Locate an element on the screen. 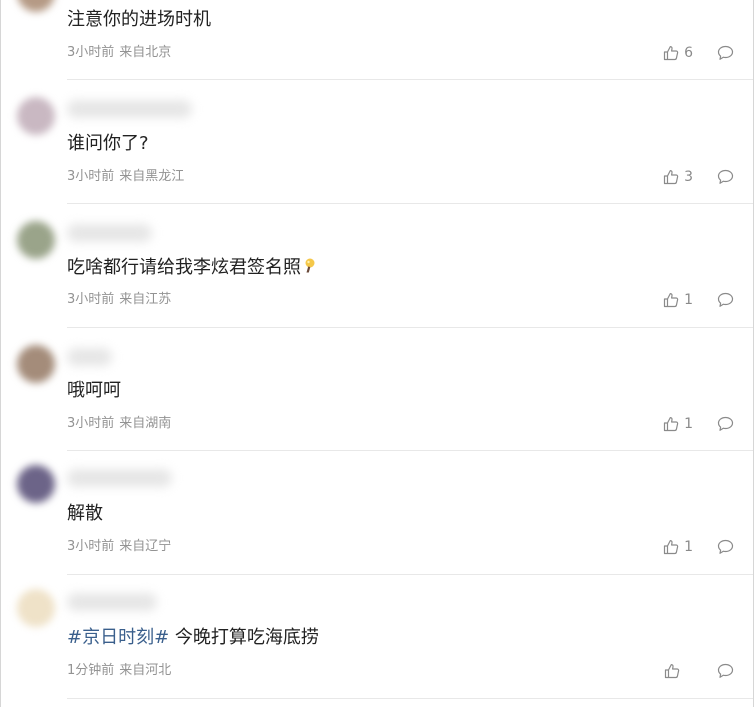 Image resolution: width=754 pixels, height=707 pixels. comment-text: 解散 is located at coordinates (85, 513).